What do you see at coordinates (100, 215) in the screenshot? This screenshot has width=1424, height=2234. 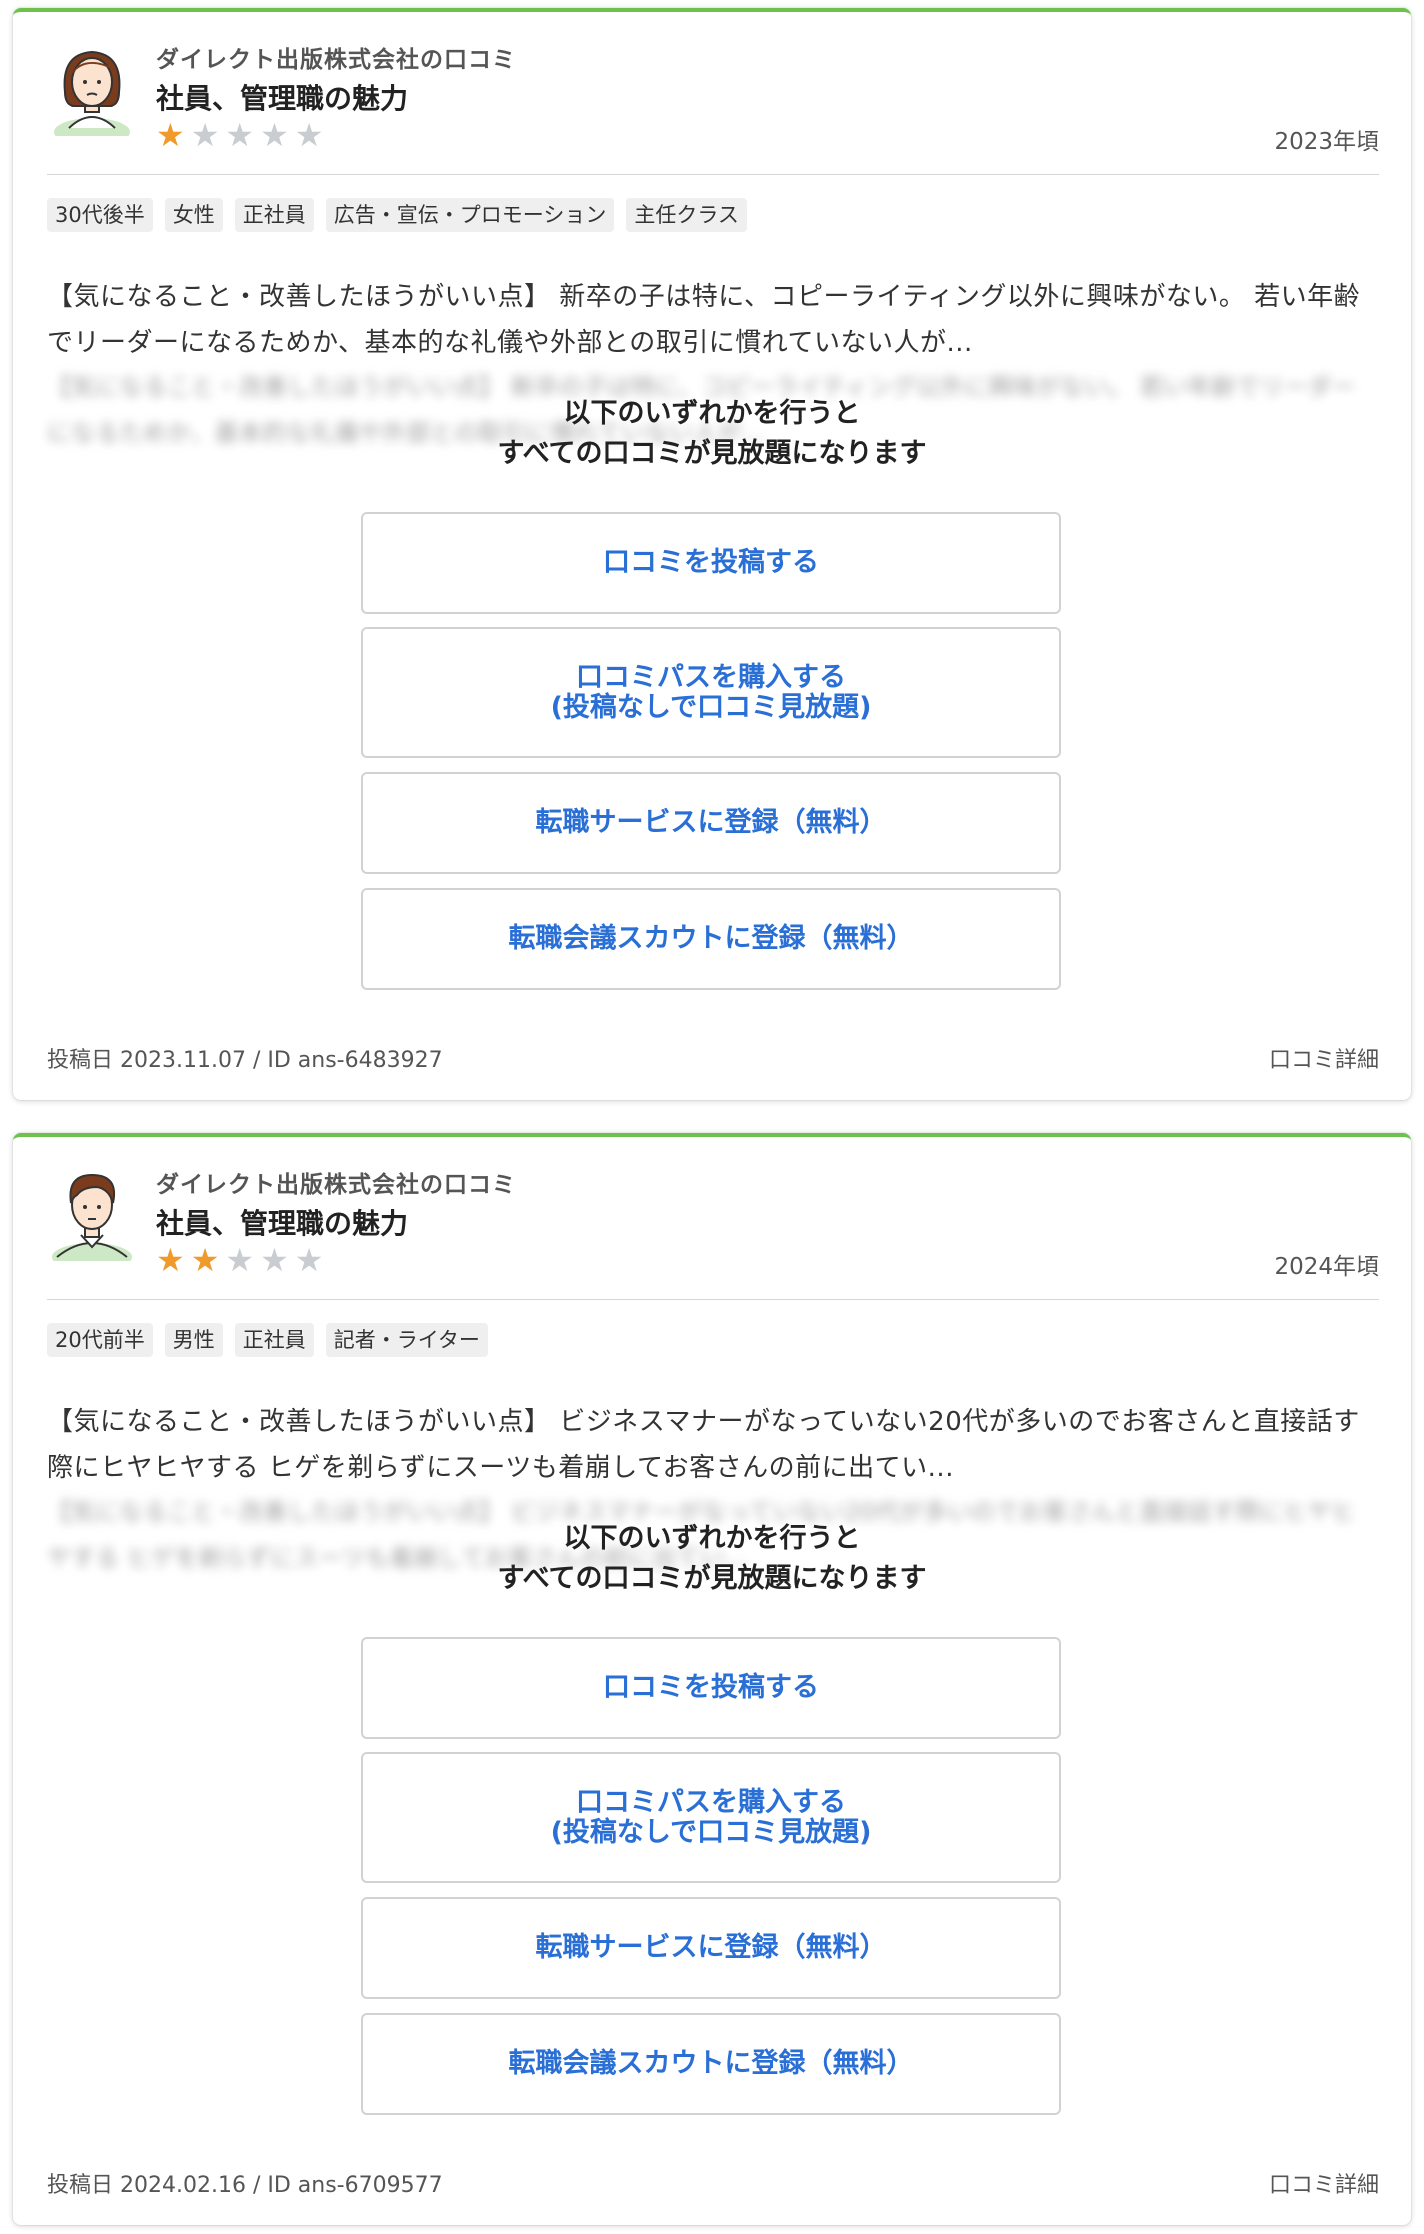 I see `tag-age: 30代後半` at bounding box center [100, 215].